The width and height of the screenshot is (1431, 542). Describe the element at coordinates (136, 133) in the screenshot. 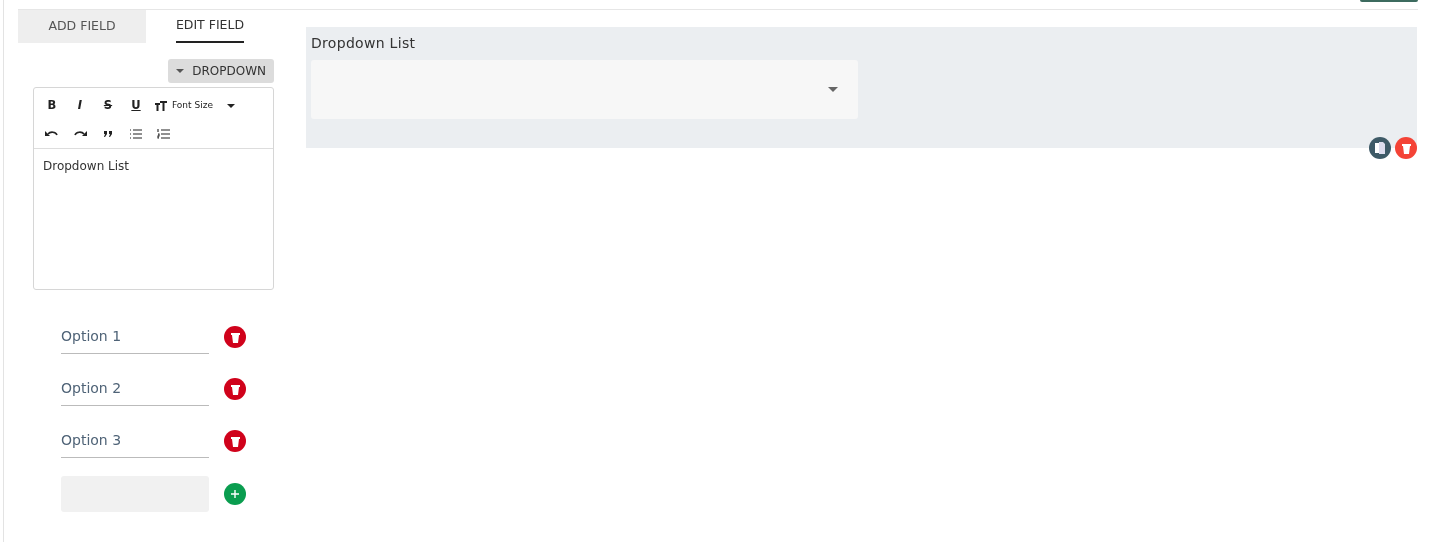

I see `bullet-list-icon` at that location.